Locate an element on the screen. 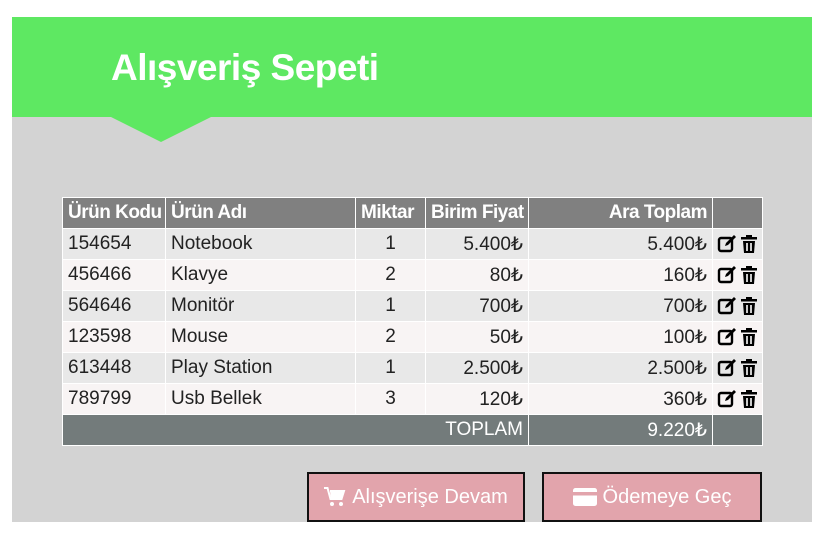 This screenshot has width=825, height=534. product-name: Klavye is located at coordinates (260, 275).